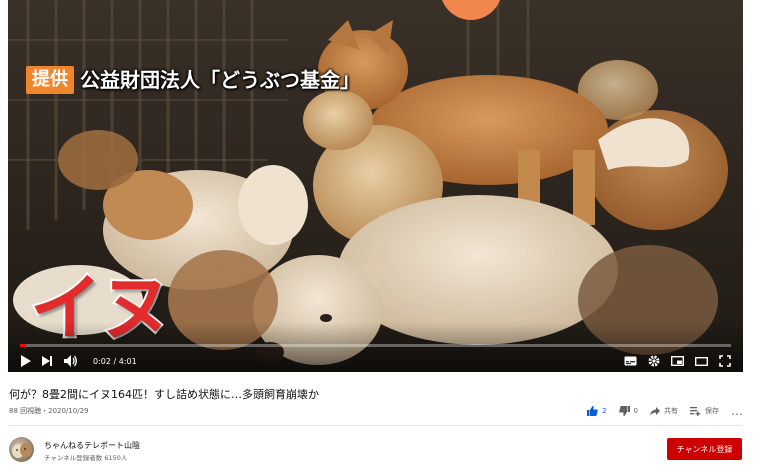  What do you see at coordinates (704, 411) in the screenshot?
I see `save-button: 保存` at bounding box center [704, 411].